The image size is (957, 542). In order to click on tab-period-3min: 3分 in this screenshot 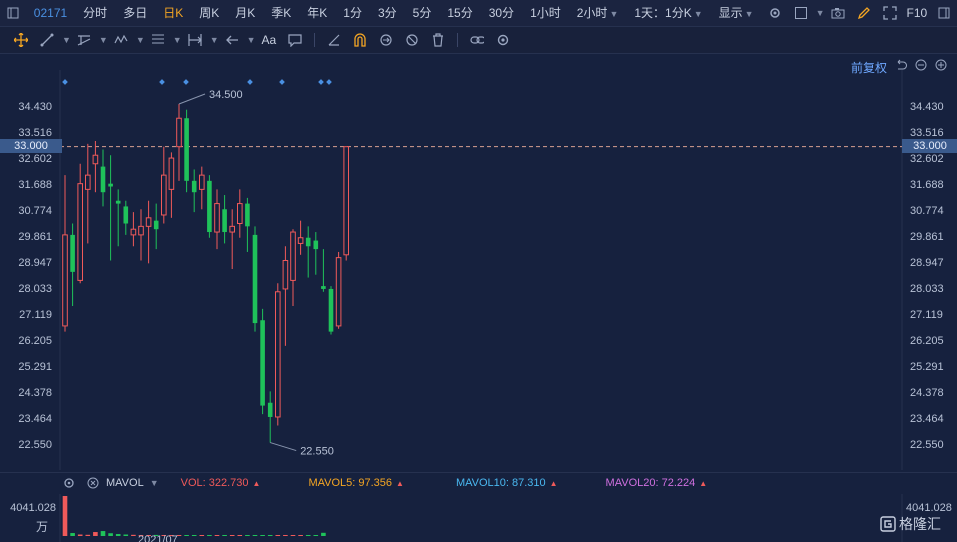, I will do `click(387, 13)`.